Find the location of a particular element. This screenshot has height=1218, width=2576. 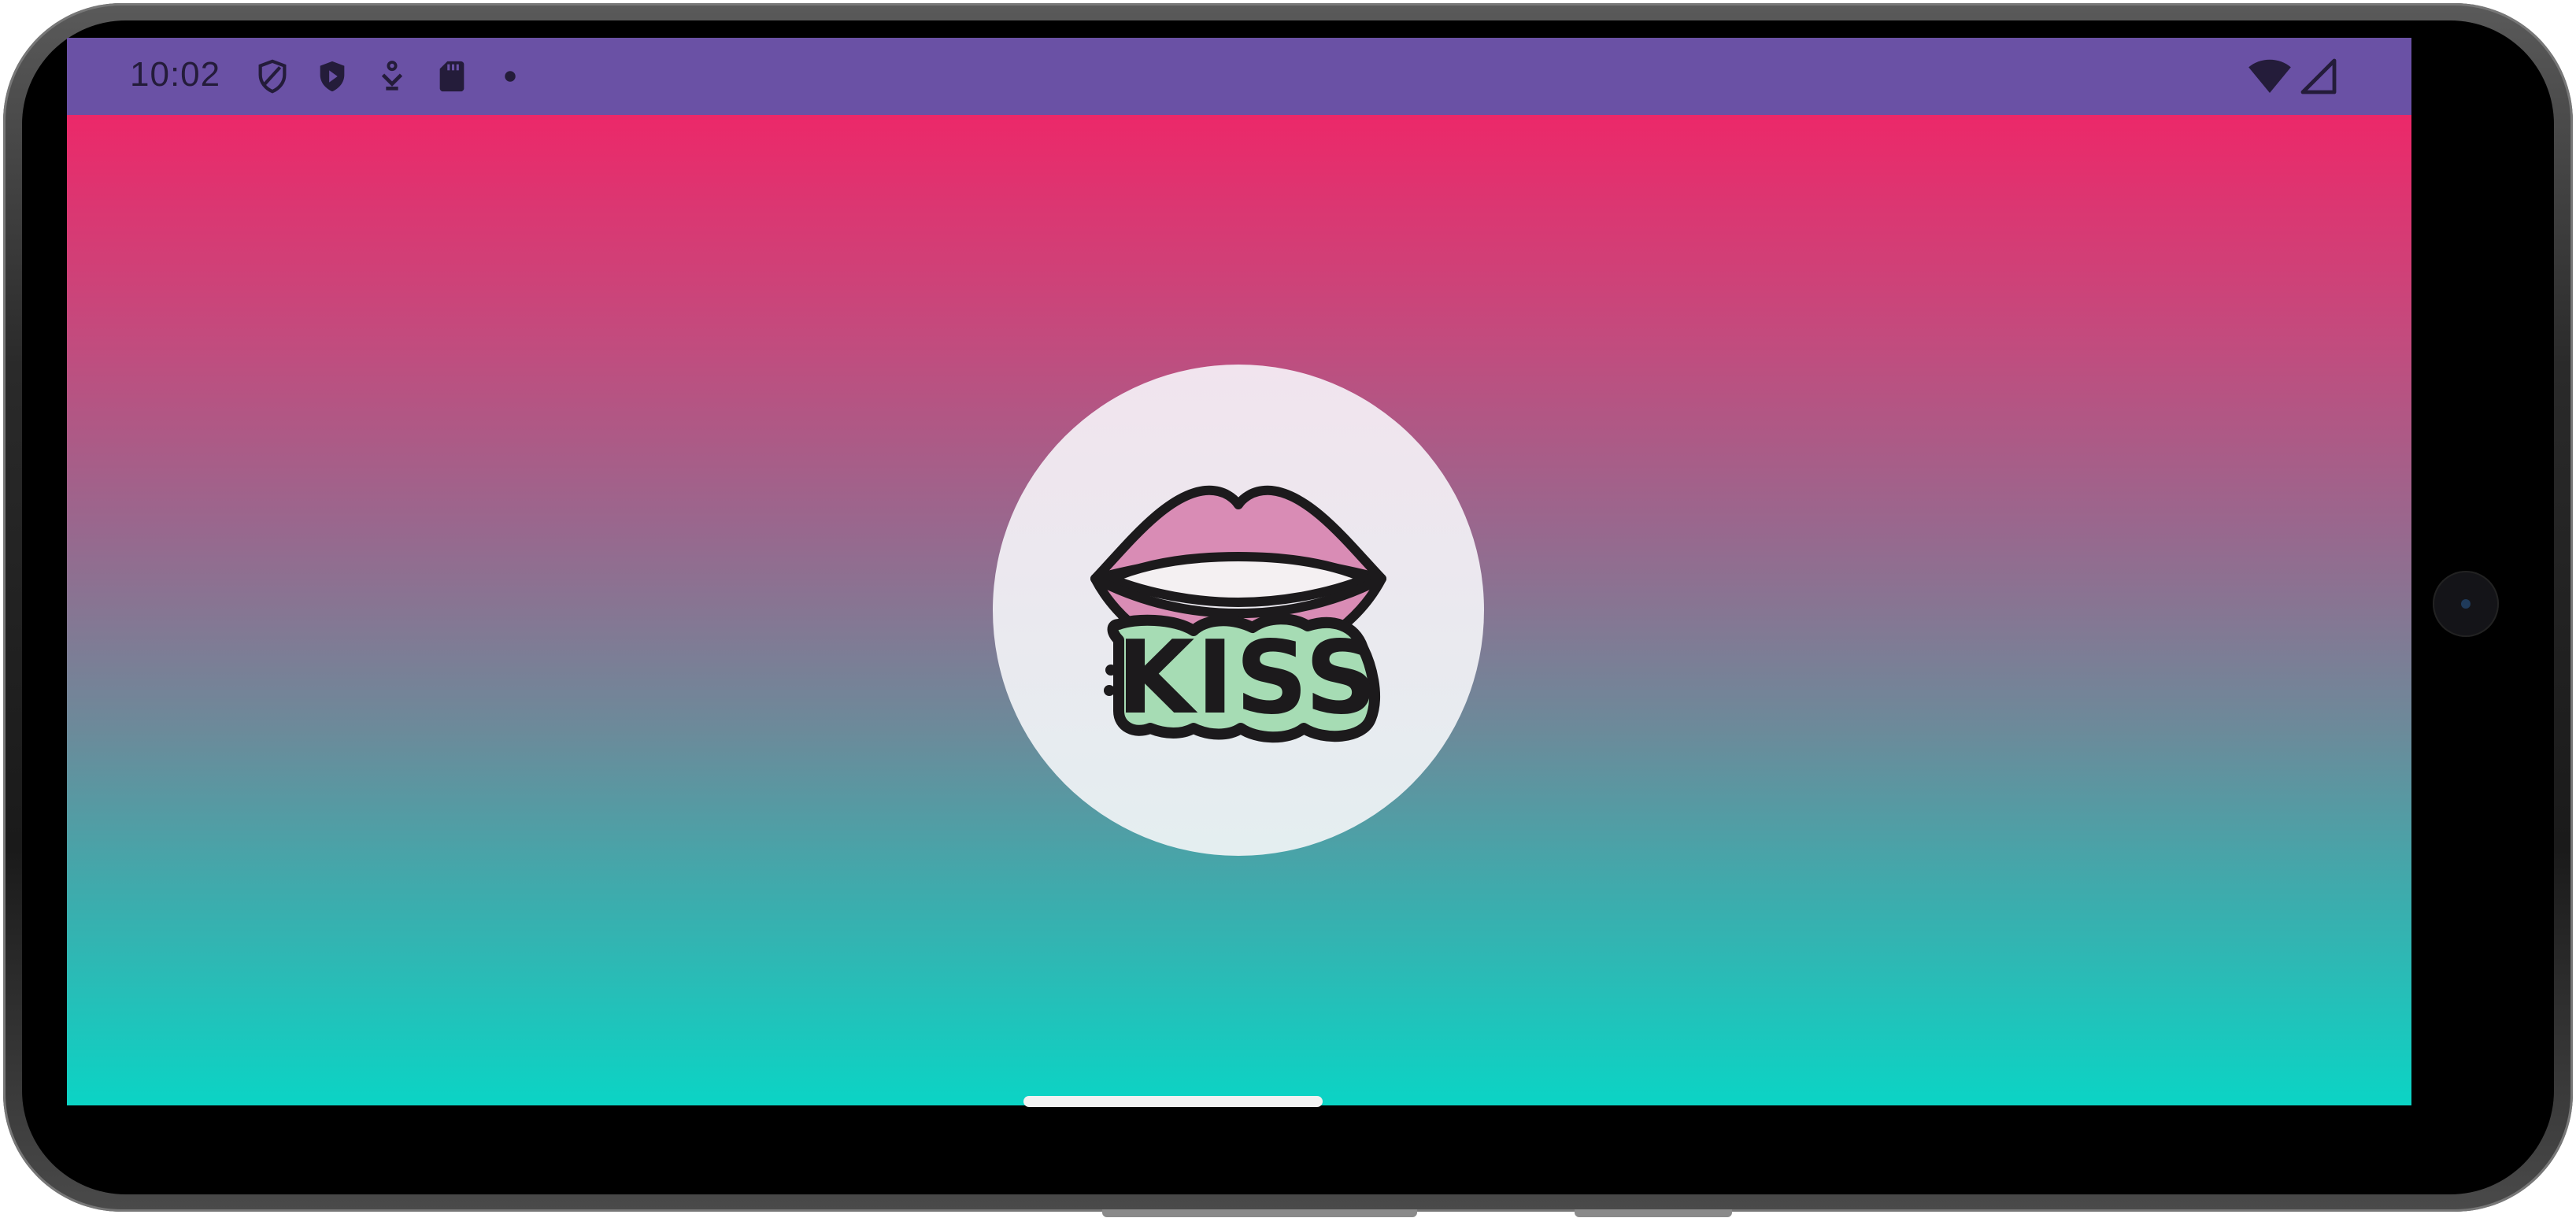

shield-play-icon is located at coordinates (332, 76).